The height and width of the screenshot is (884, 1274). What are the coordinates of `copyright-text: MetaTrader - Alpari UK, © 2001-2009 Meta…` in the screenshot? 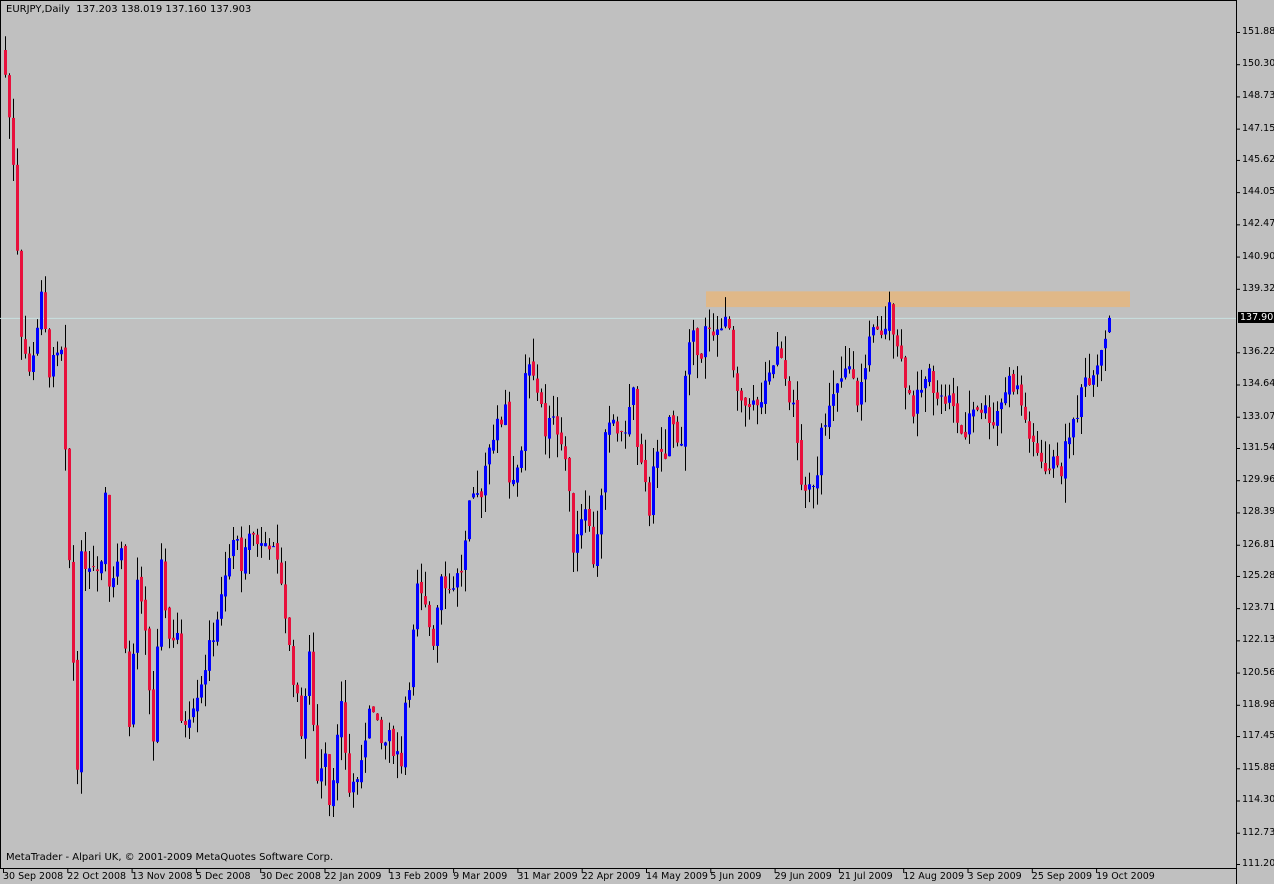 It's located at (170, 857).